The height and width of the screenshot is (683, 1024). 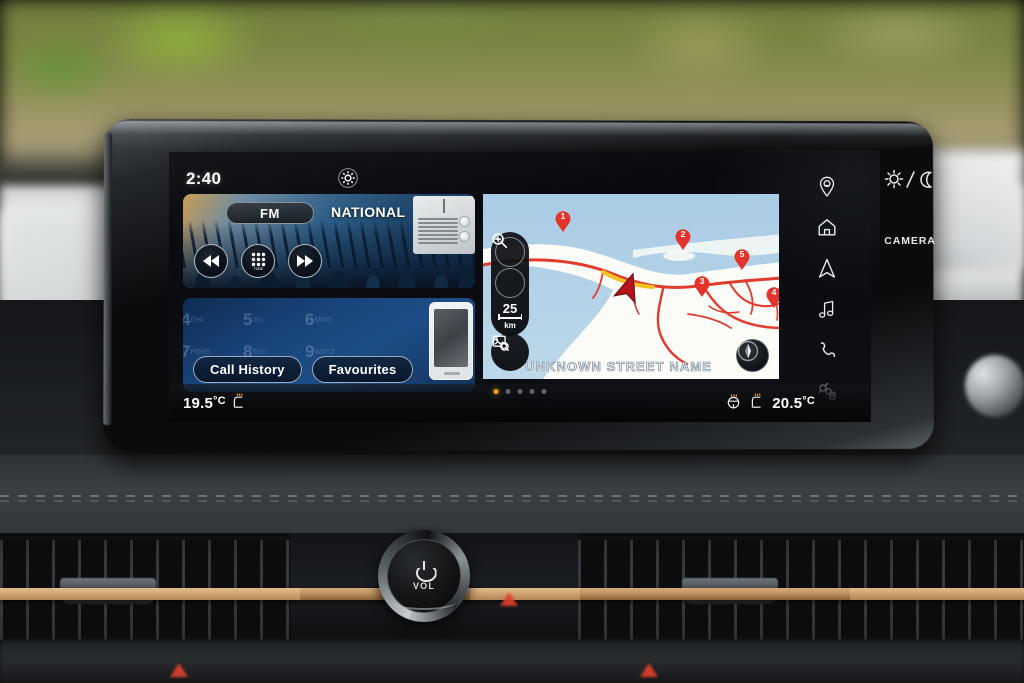 I want to click on knob-indicator-arc, so click(x=424, y=602).